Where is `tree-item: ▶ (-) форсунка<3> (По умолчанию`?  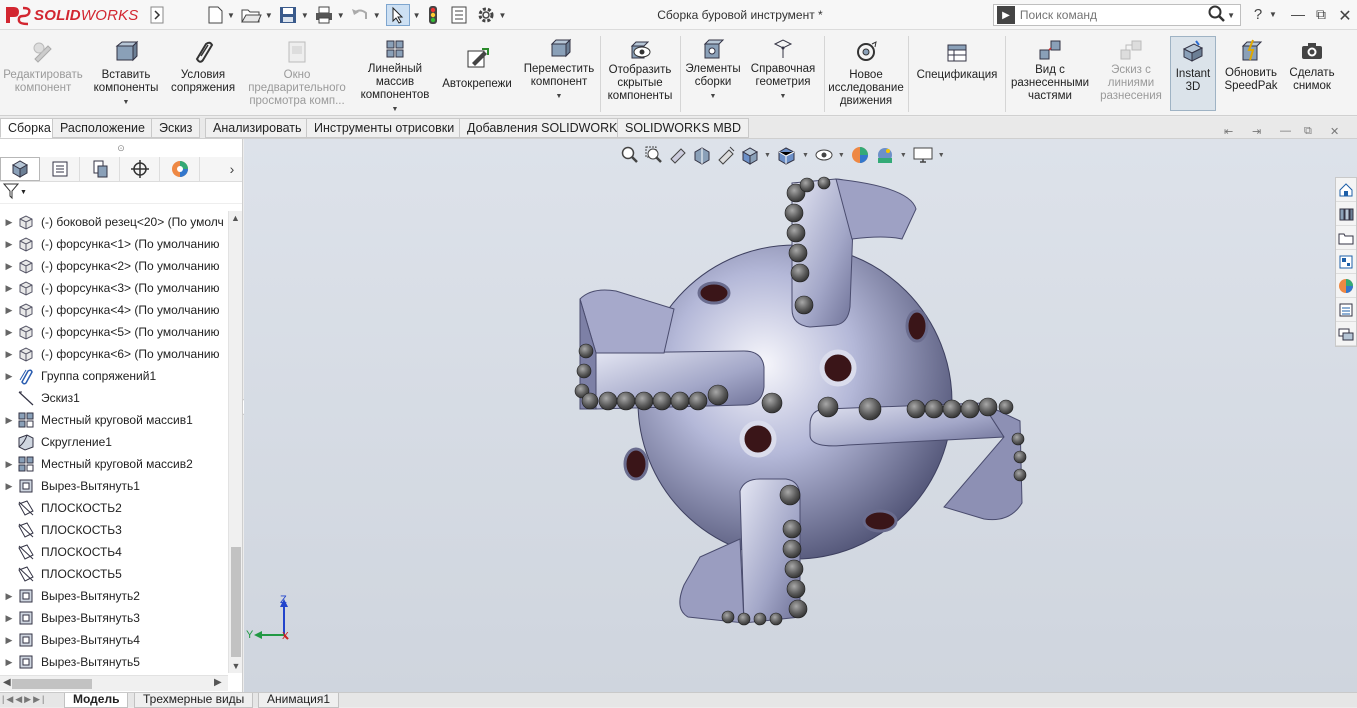 tree-item: ▶ (-) форсунка<3> (По умолчанию is located at coordinates (114, 288).